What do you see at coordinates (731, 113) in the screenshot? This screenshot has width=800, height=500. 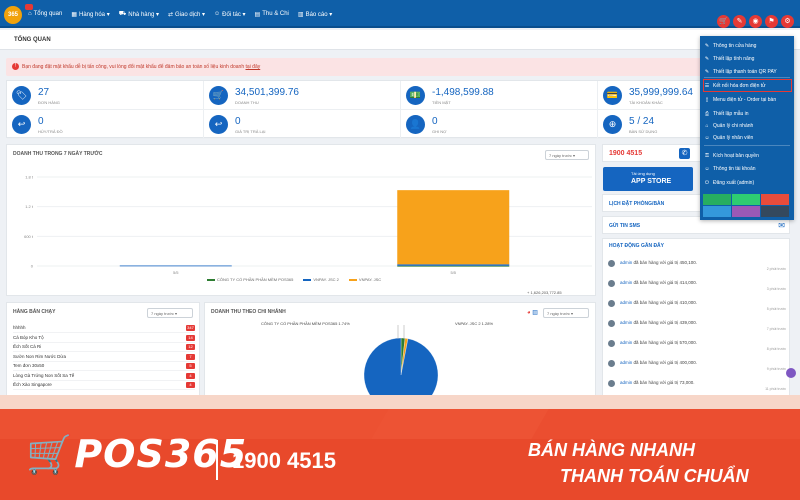 I see `menu-item-label: Thiết lập mẫu in` at bounding box center [731, 113].